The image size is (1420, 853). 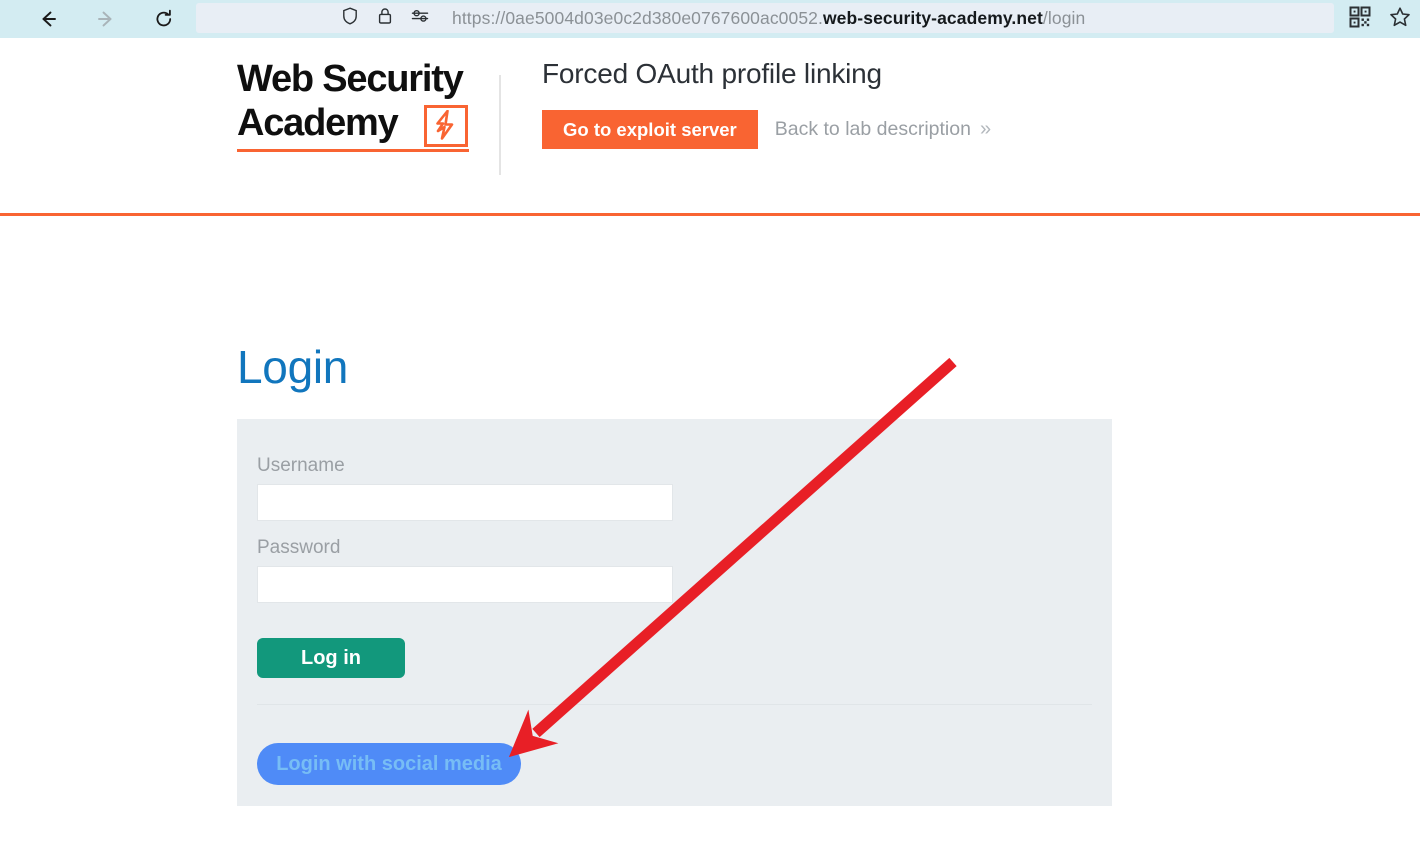 I want to click on password-input, so click(x=465, y=584).